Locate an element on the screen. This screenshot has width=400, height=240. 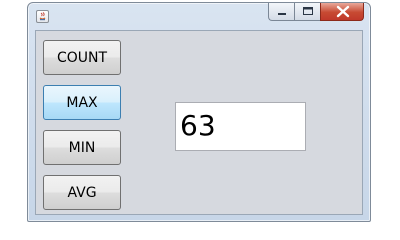
minimize-button is located at coordinates (281, 12).